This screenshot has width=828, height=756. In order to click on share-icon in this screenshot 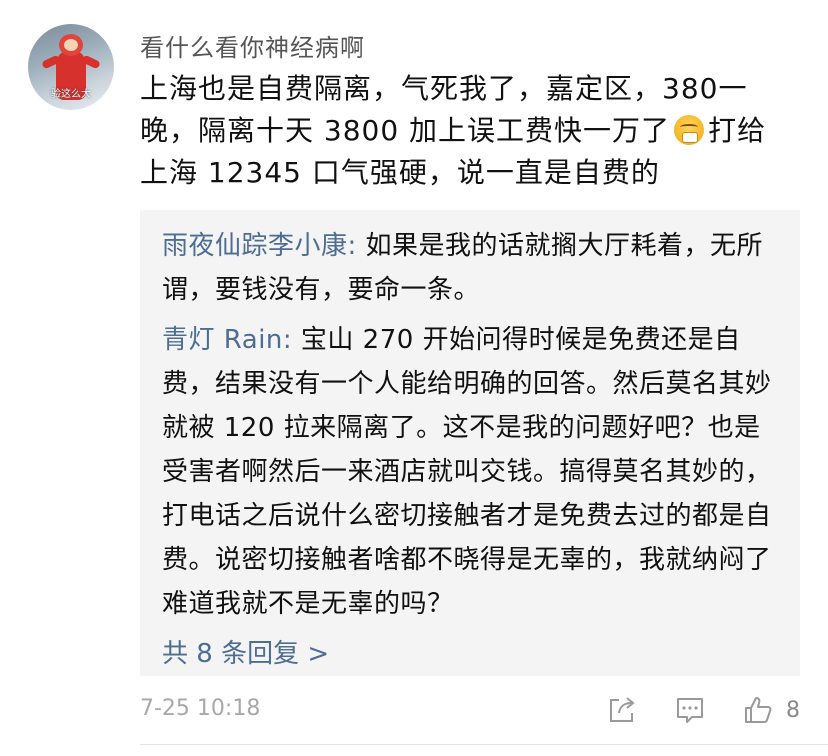, I will do `click(622, 709)`.